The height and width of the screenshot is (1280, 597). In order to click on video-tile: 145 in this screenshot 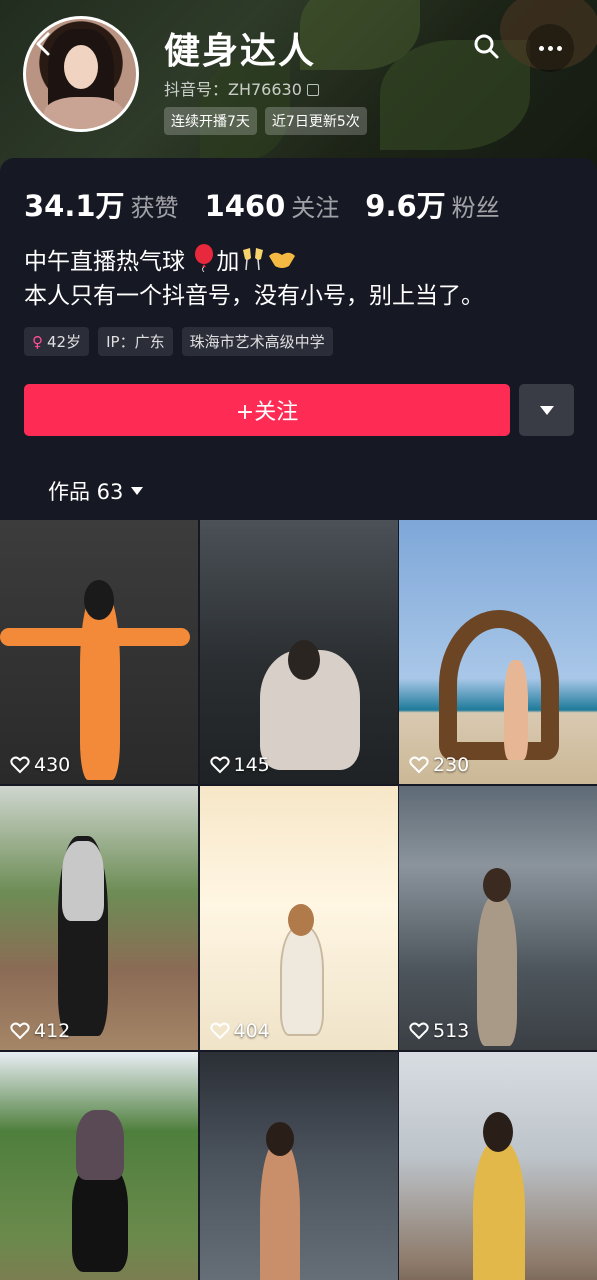, I will do `click(298, 652)`.